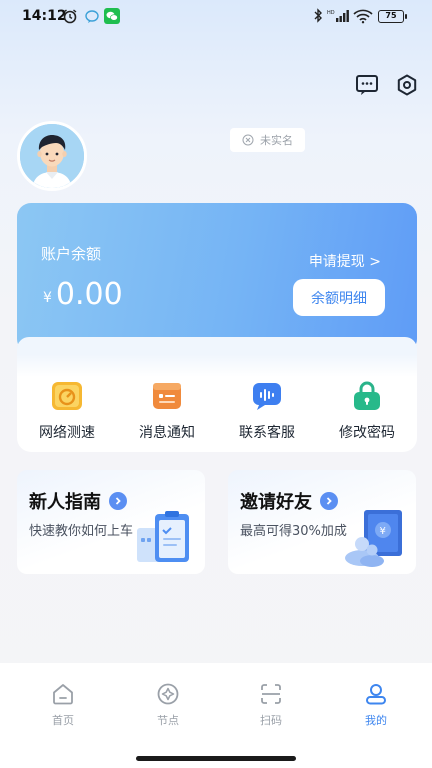  I want to click on chat-bubble-icon, so click(92, 16).